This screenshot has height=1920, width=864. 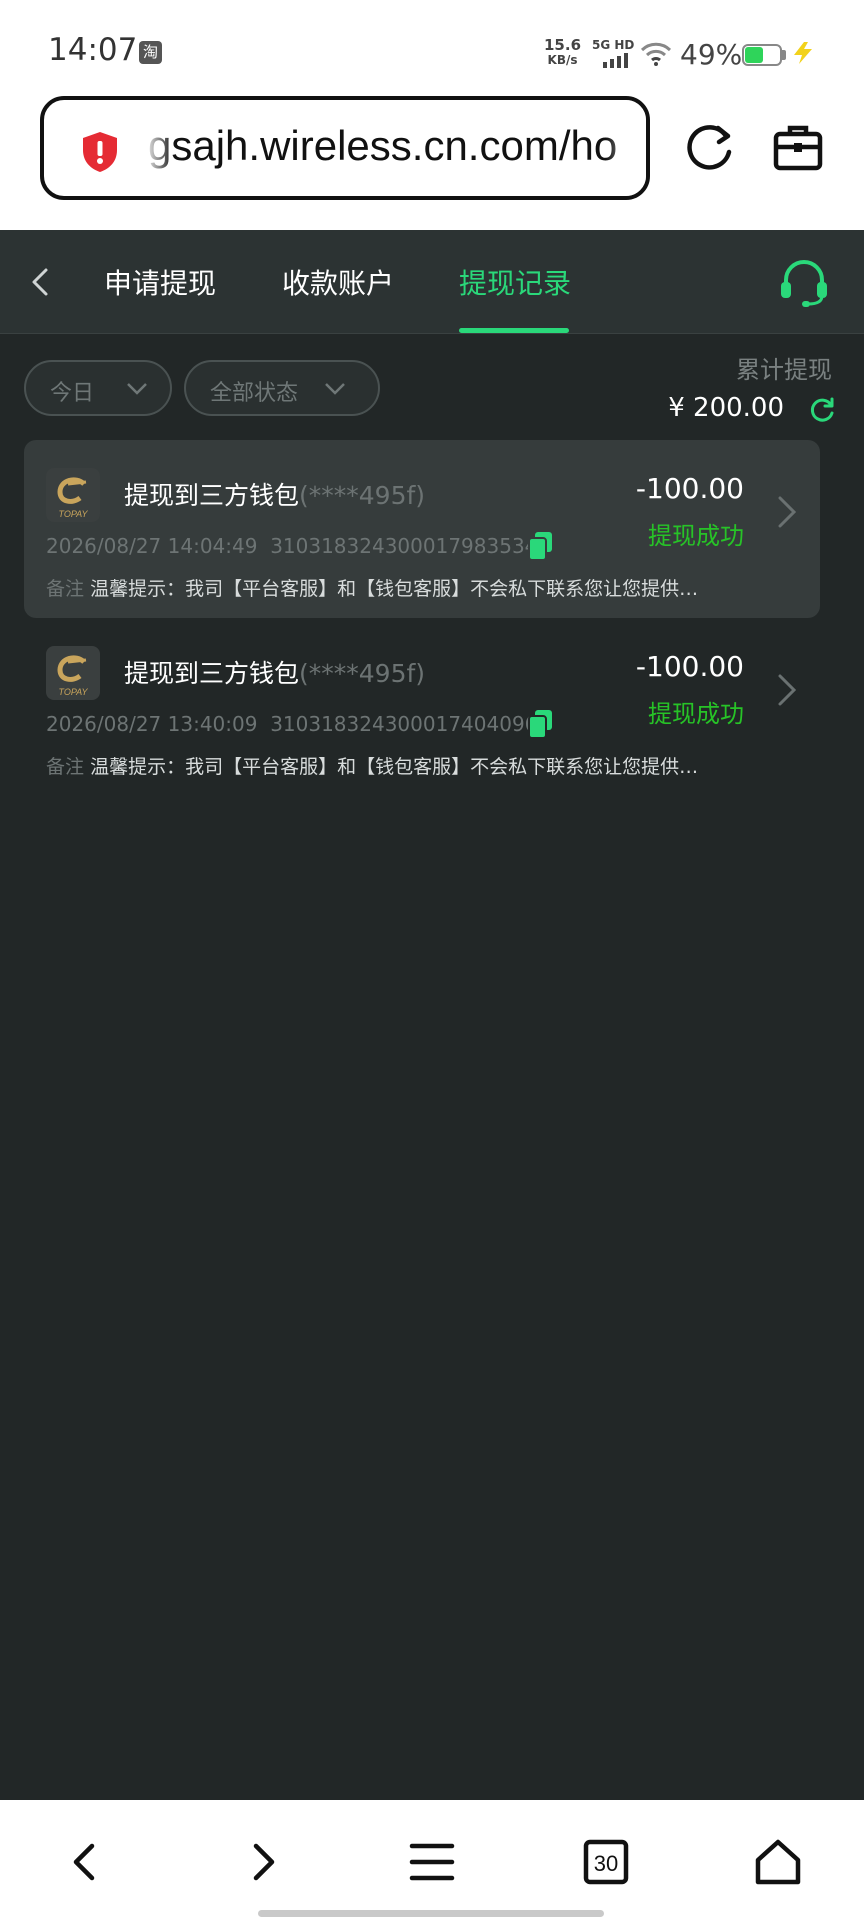 I want to click on tabs-button: 30, so click(x=606, y=1862).